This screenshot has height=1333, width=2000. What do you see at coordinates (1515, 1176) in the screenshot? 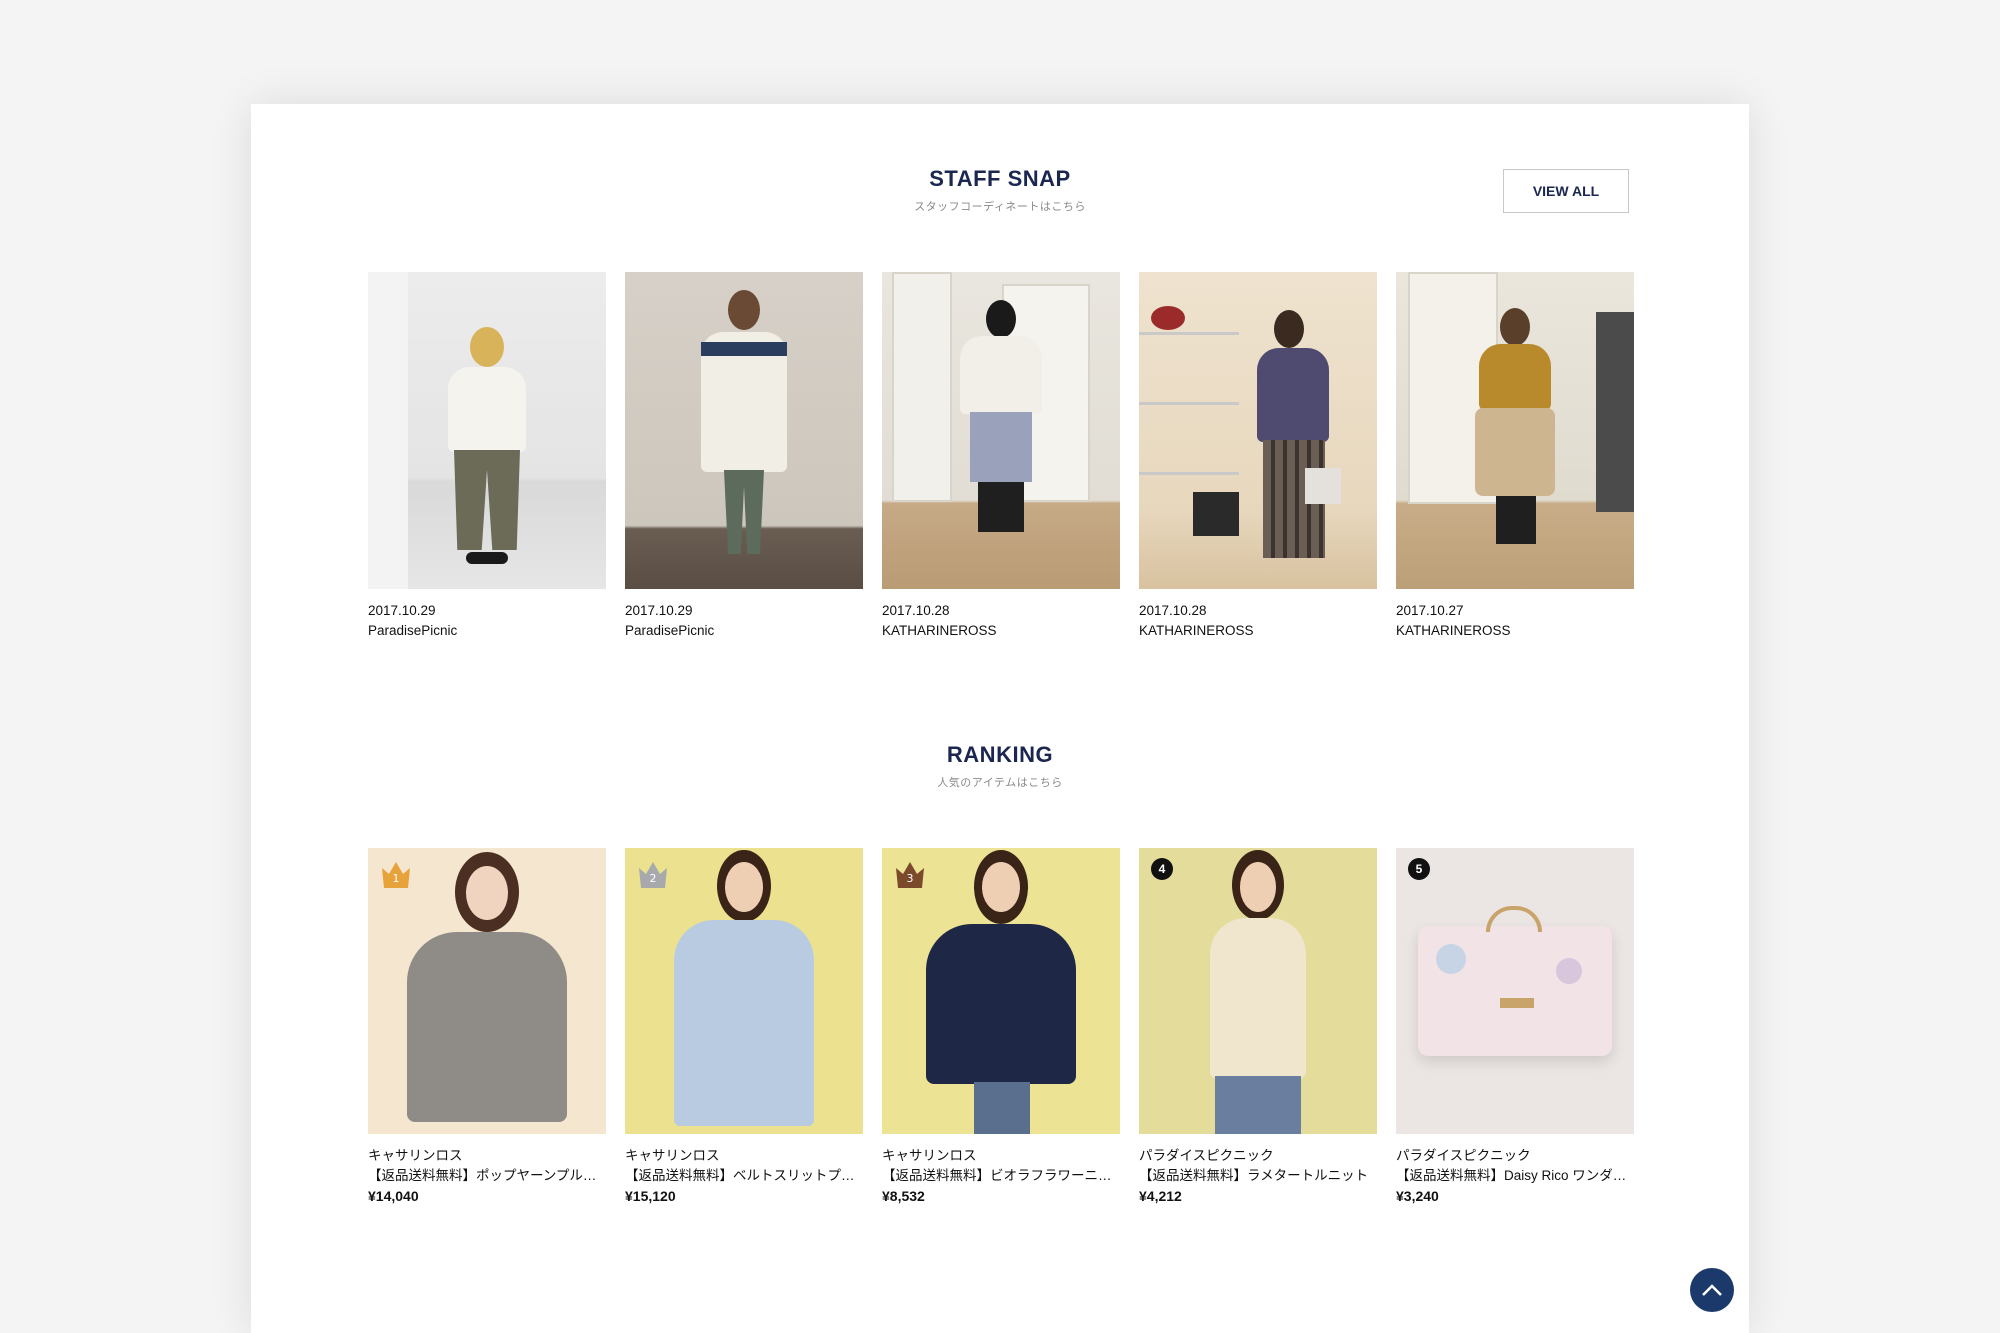
I see `product-name: 【返品送料無料】Daisy Rico ワンダーポーチ` at bounding box center [1515, 1176].